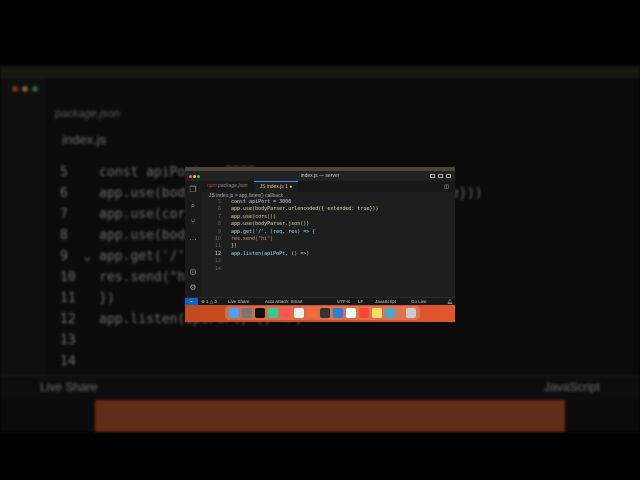 Image resolution: width=640 pixels, height=480 pixels. I want to click on swift-icon, so click(312, 313).